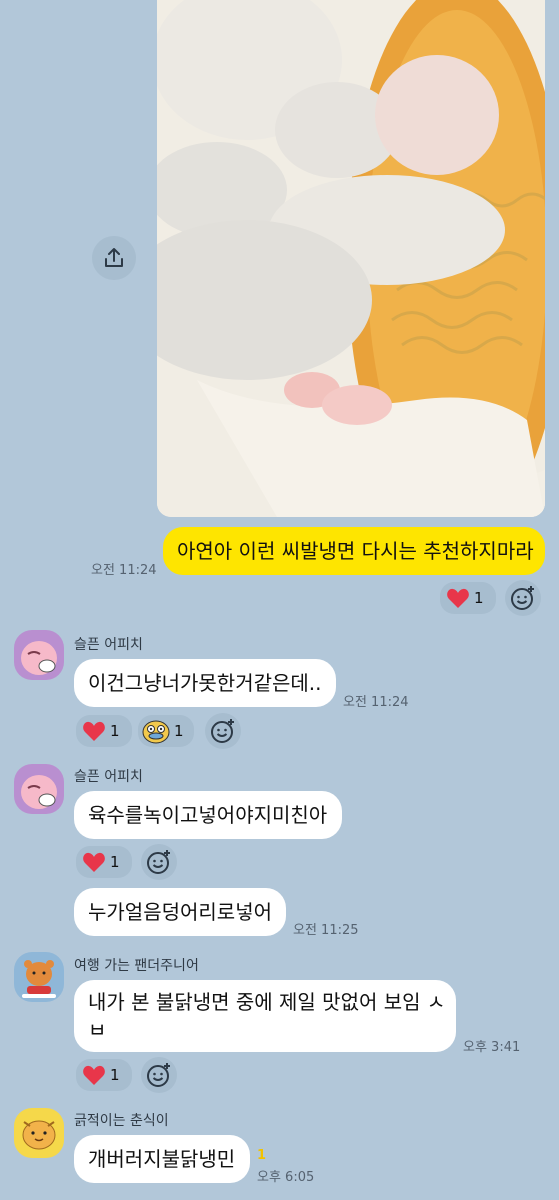  I want to click on share-button, so click(114, 258).